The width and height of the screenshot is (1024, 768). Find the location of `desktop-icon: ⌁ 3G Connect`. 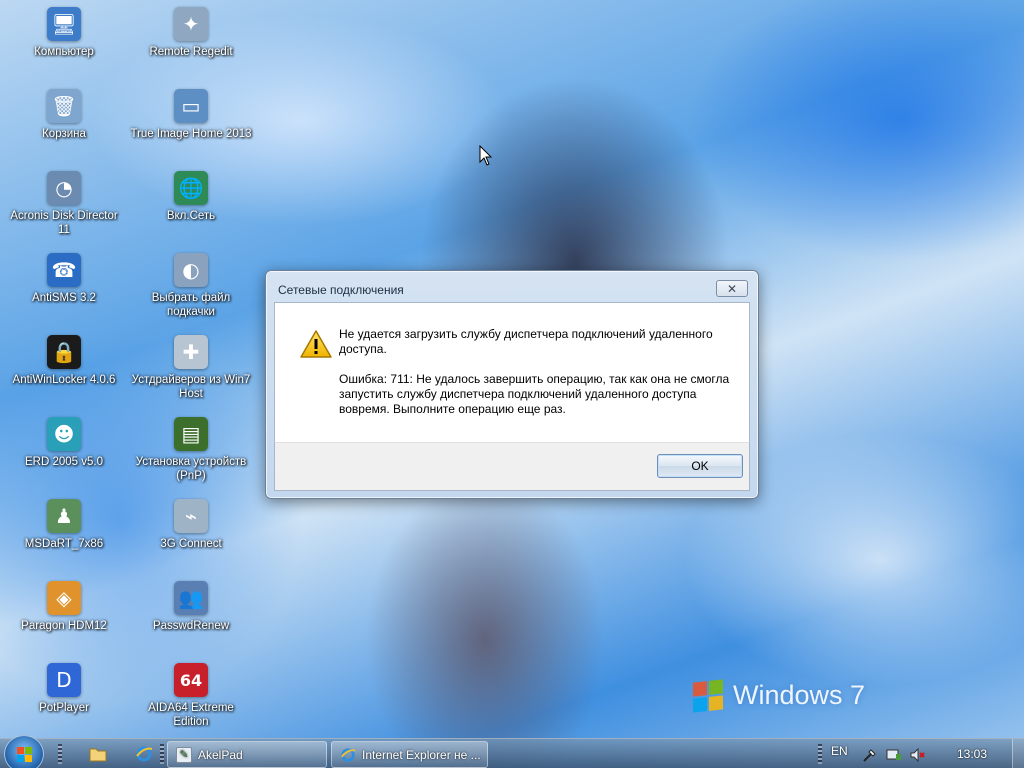

desktop-icon: ⌁ 3G Connect is located at coordinates (191, 534).